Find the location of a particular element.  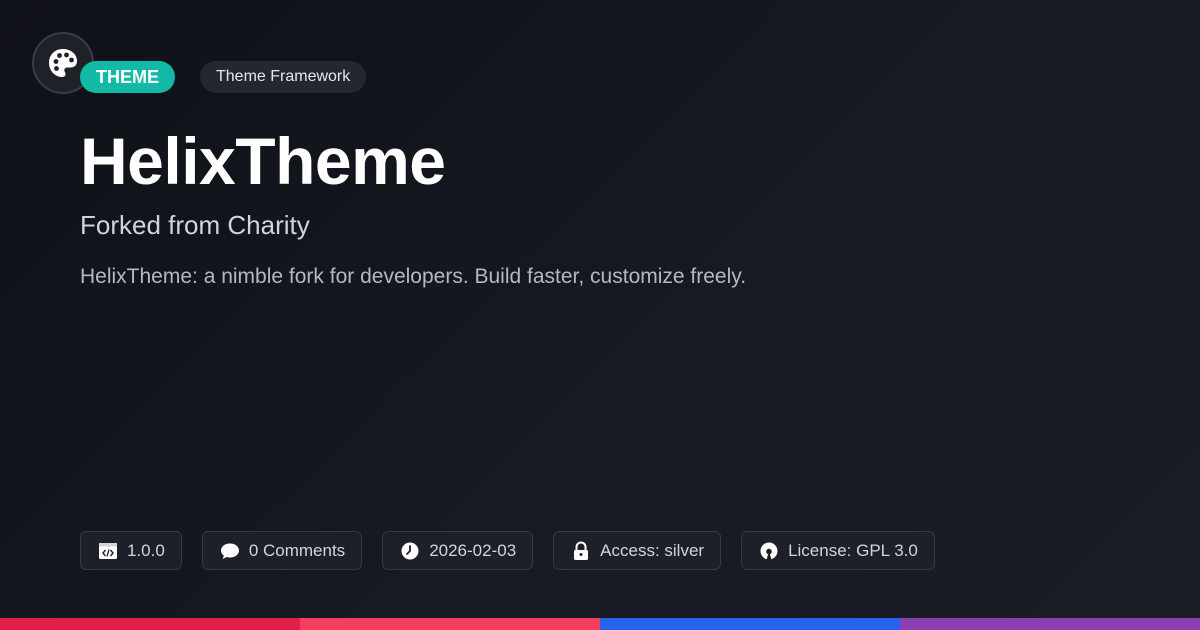

comments-chip: 0 Comments is located at coordinates (282, 550).